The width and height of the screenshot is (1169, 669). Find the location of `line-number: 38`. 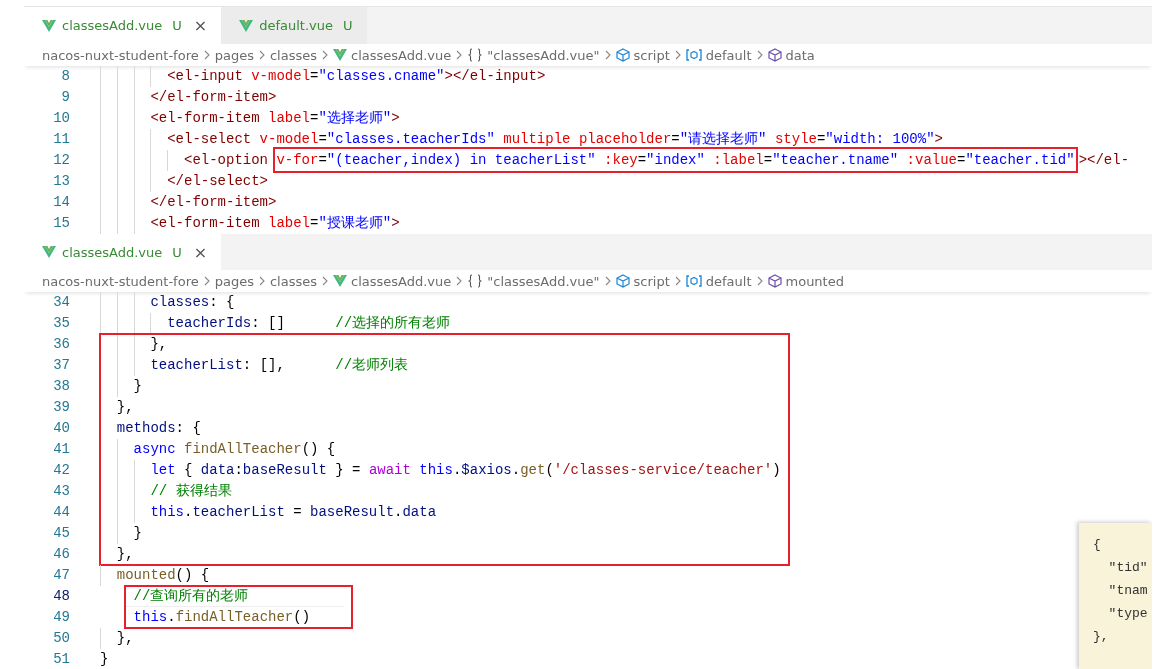

line-number: 38 is located at coordinates (61, 386).